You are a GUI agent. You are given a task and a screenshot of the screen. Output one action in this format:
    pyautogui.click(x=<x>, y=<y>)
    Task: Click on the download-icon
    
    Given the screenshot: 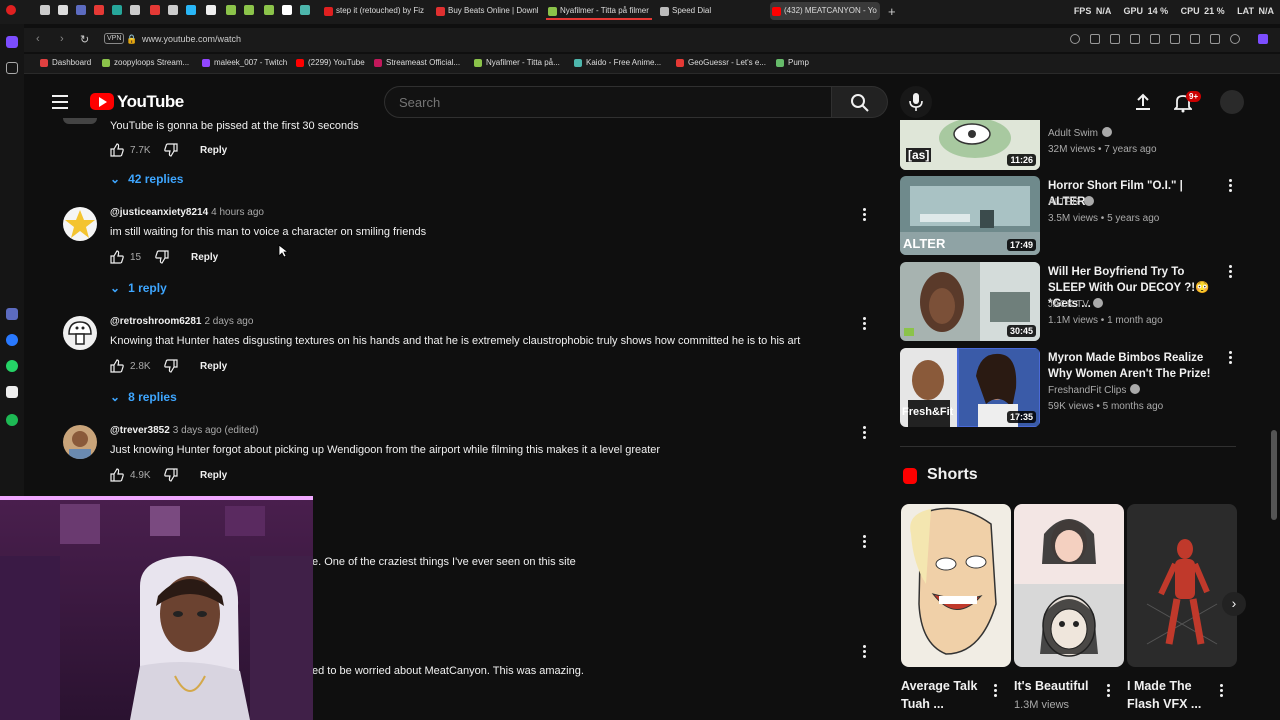 What is the action you would take?
    pyautogui.click(x=1195, y=39)
    